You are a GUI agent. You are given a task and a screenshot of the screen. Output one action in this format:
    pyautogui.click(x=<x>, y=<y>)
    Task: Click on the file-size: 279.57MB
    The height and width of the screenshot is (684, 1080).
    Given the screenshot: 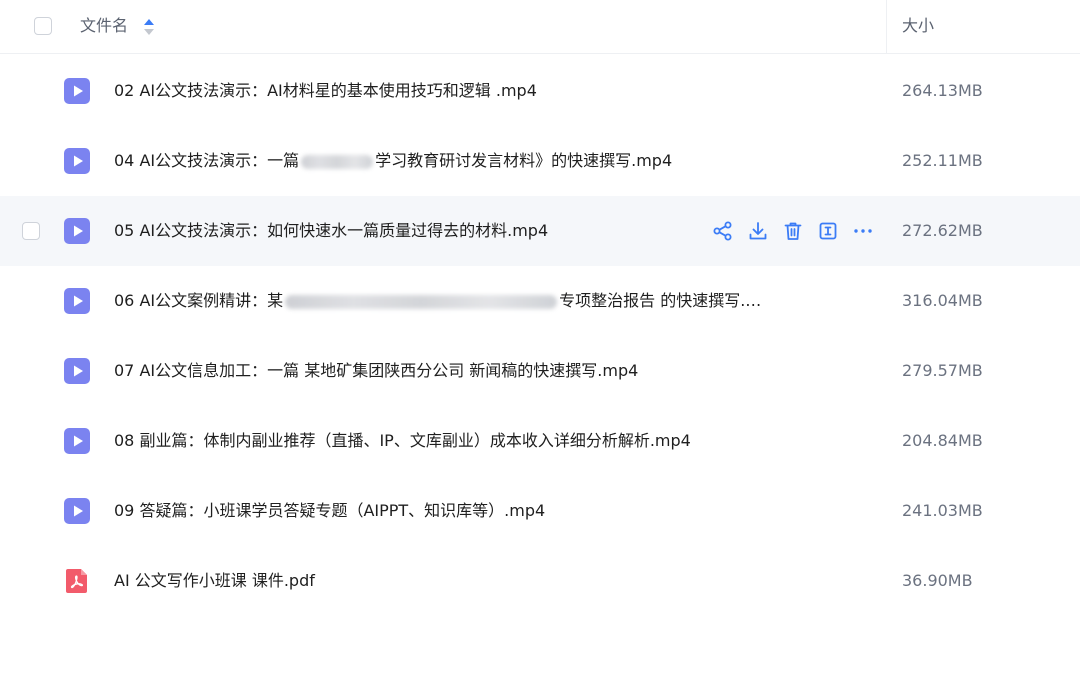 What is the action you would take?
    pyautogui.click(x=942, y=370)
    